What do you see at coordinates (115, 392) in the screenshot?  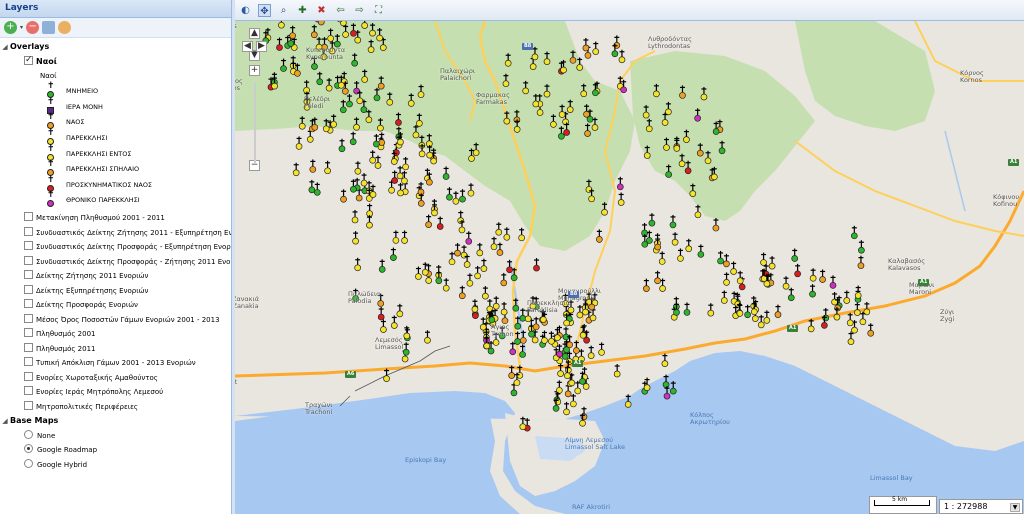 I see `overlay-layer: Ενορίες Ιεράς Μητρόπολης Λεμεσού` at bounding box center [115, 392].